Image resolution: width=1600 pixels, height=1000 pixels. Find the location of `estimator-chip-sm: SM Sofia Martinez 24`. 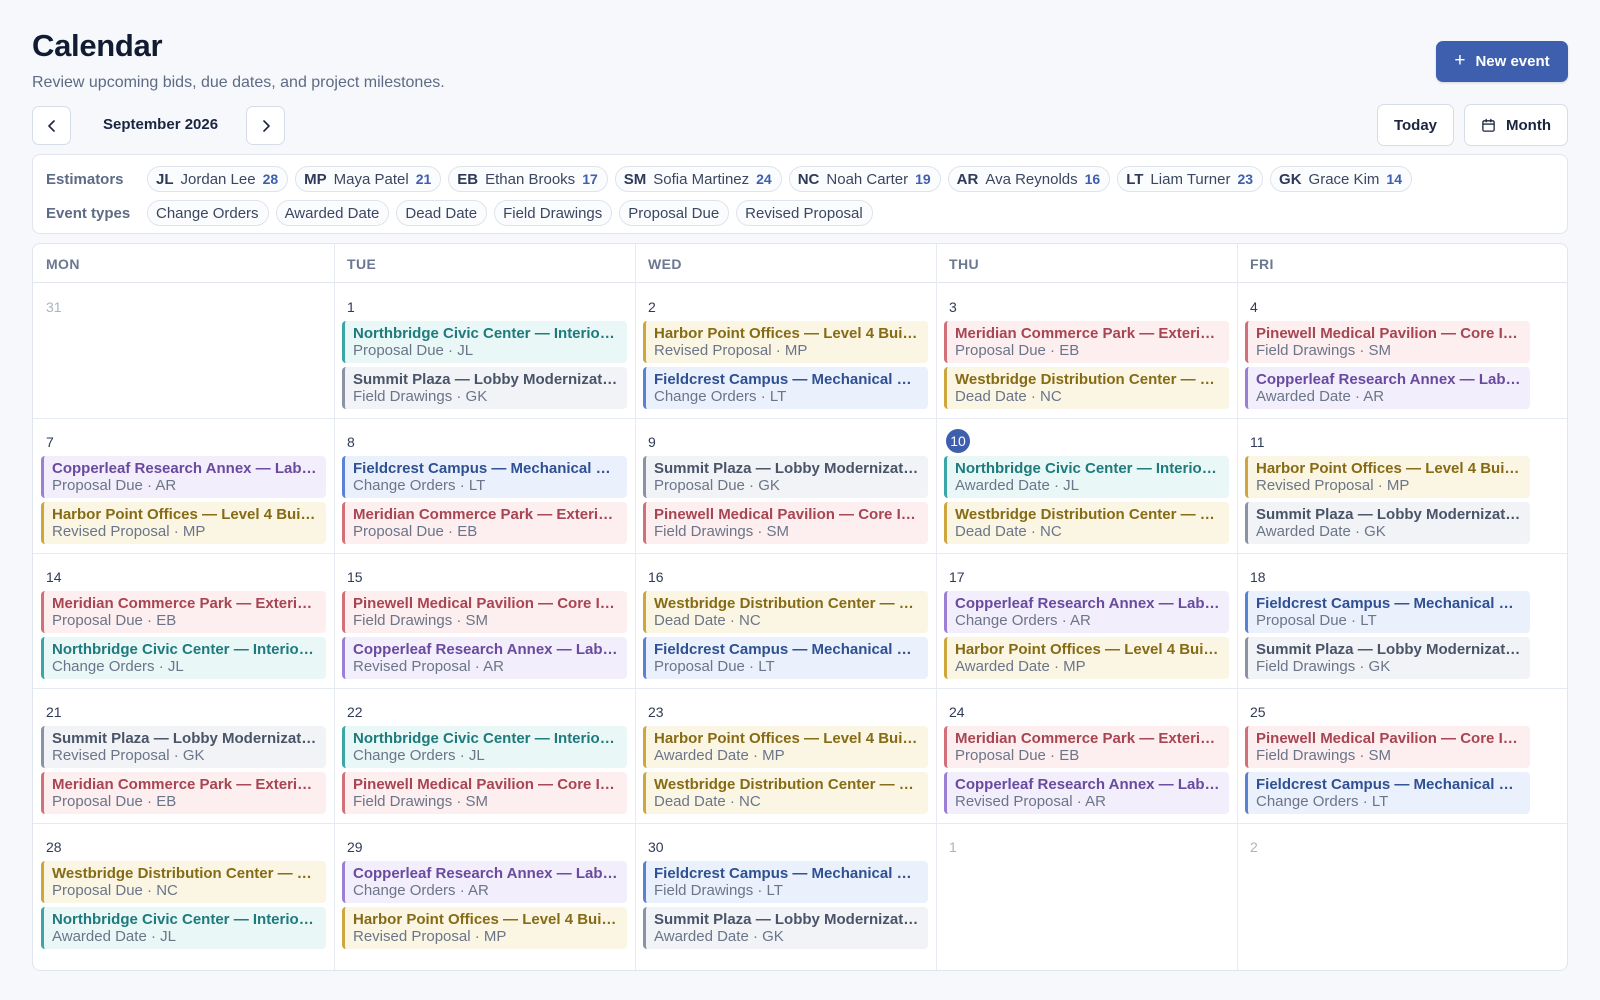

estimator-chip-sm: SM Sofia Martinez 24 is located at coordinates (698, 179).